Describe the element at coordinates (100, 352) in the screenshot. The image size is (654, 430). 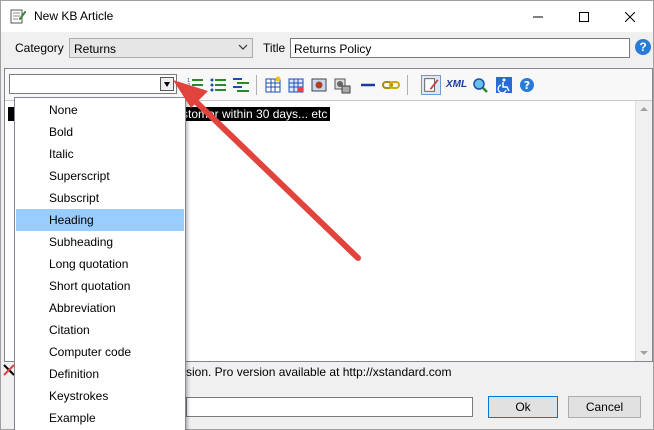
I see `dropdown-item-computer-code: Computer code` at that location.